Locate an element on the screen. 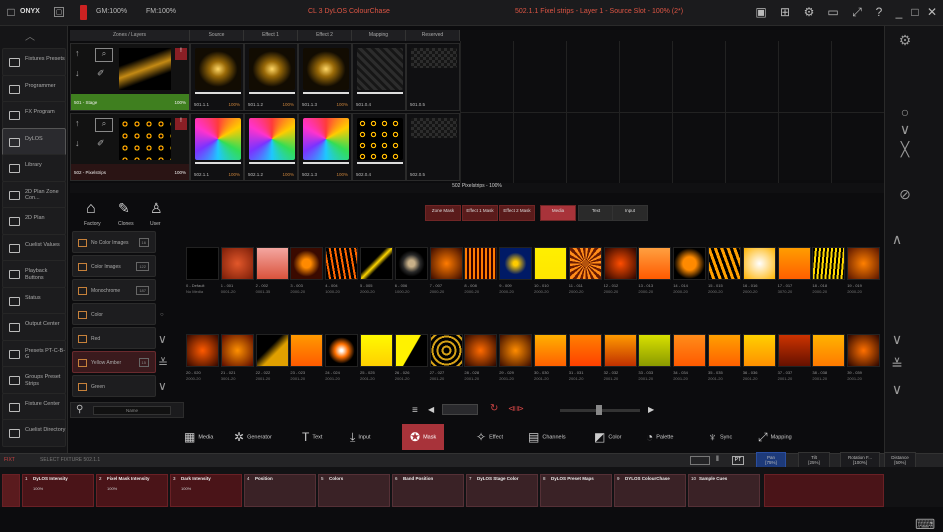  fader-9: 9 DYLOS ColourChase is located at coordinates (650, 490).